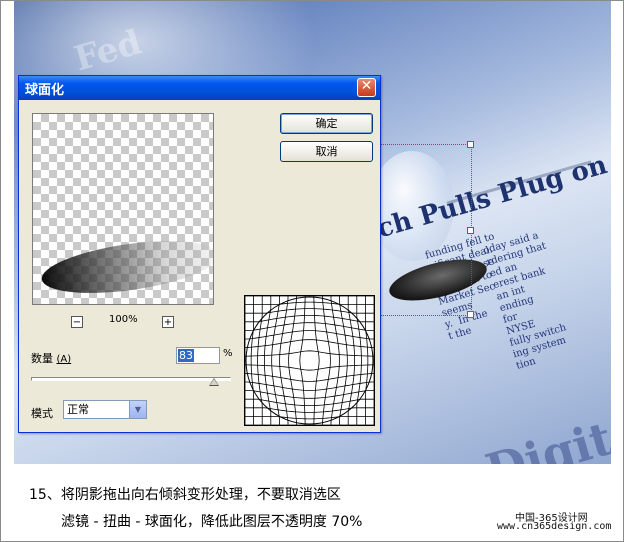  I want to click on filter-preview, so click(123, 209).